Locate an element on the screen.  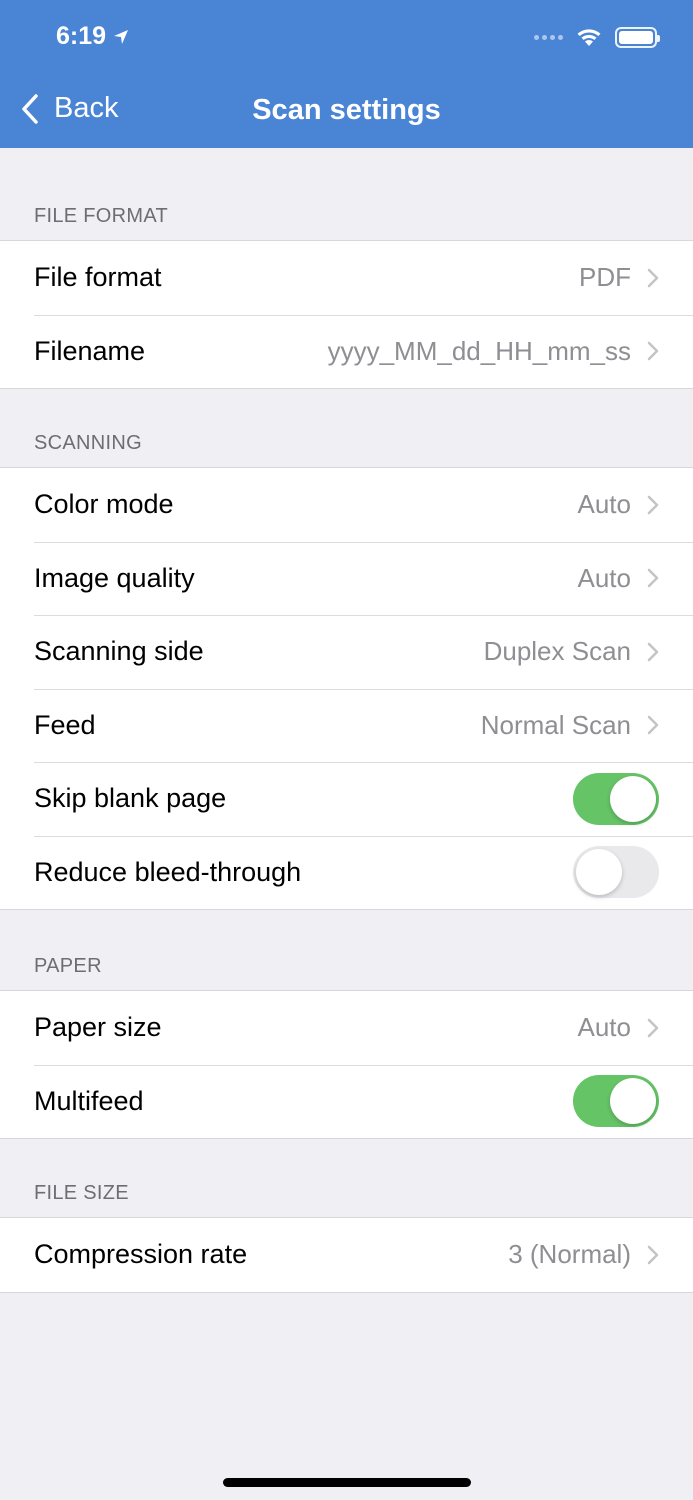
row-label: Multifeed is located at coordinates (89, 1100).